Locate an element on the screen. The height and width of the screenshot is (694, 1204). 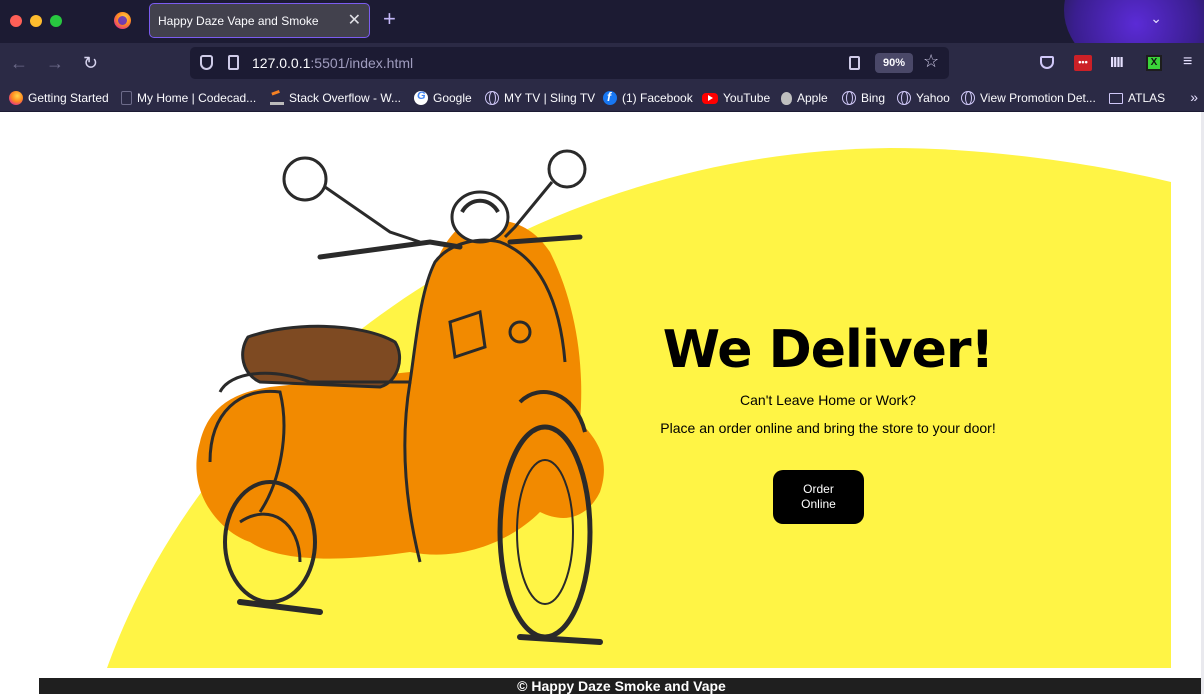
facebook-icon is located at coordinates (610, 97).